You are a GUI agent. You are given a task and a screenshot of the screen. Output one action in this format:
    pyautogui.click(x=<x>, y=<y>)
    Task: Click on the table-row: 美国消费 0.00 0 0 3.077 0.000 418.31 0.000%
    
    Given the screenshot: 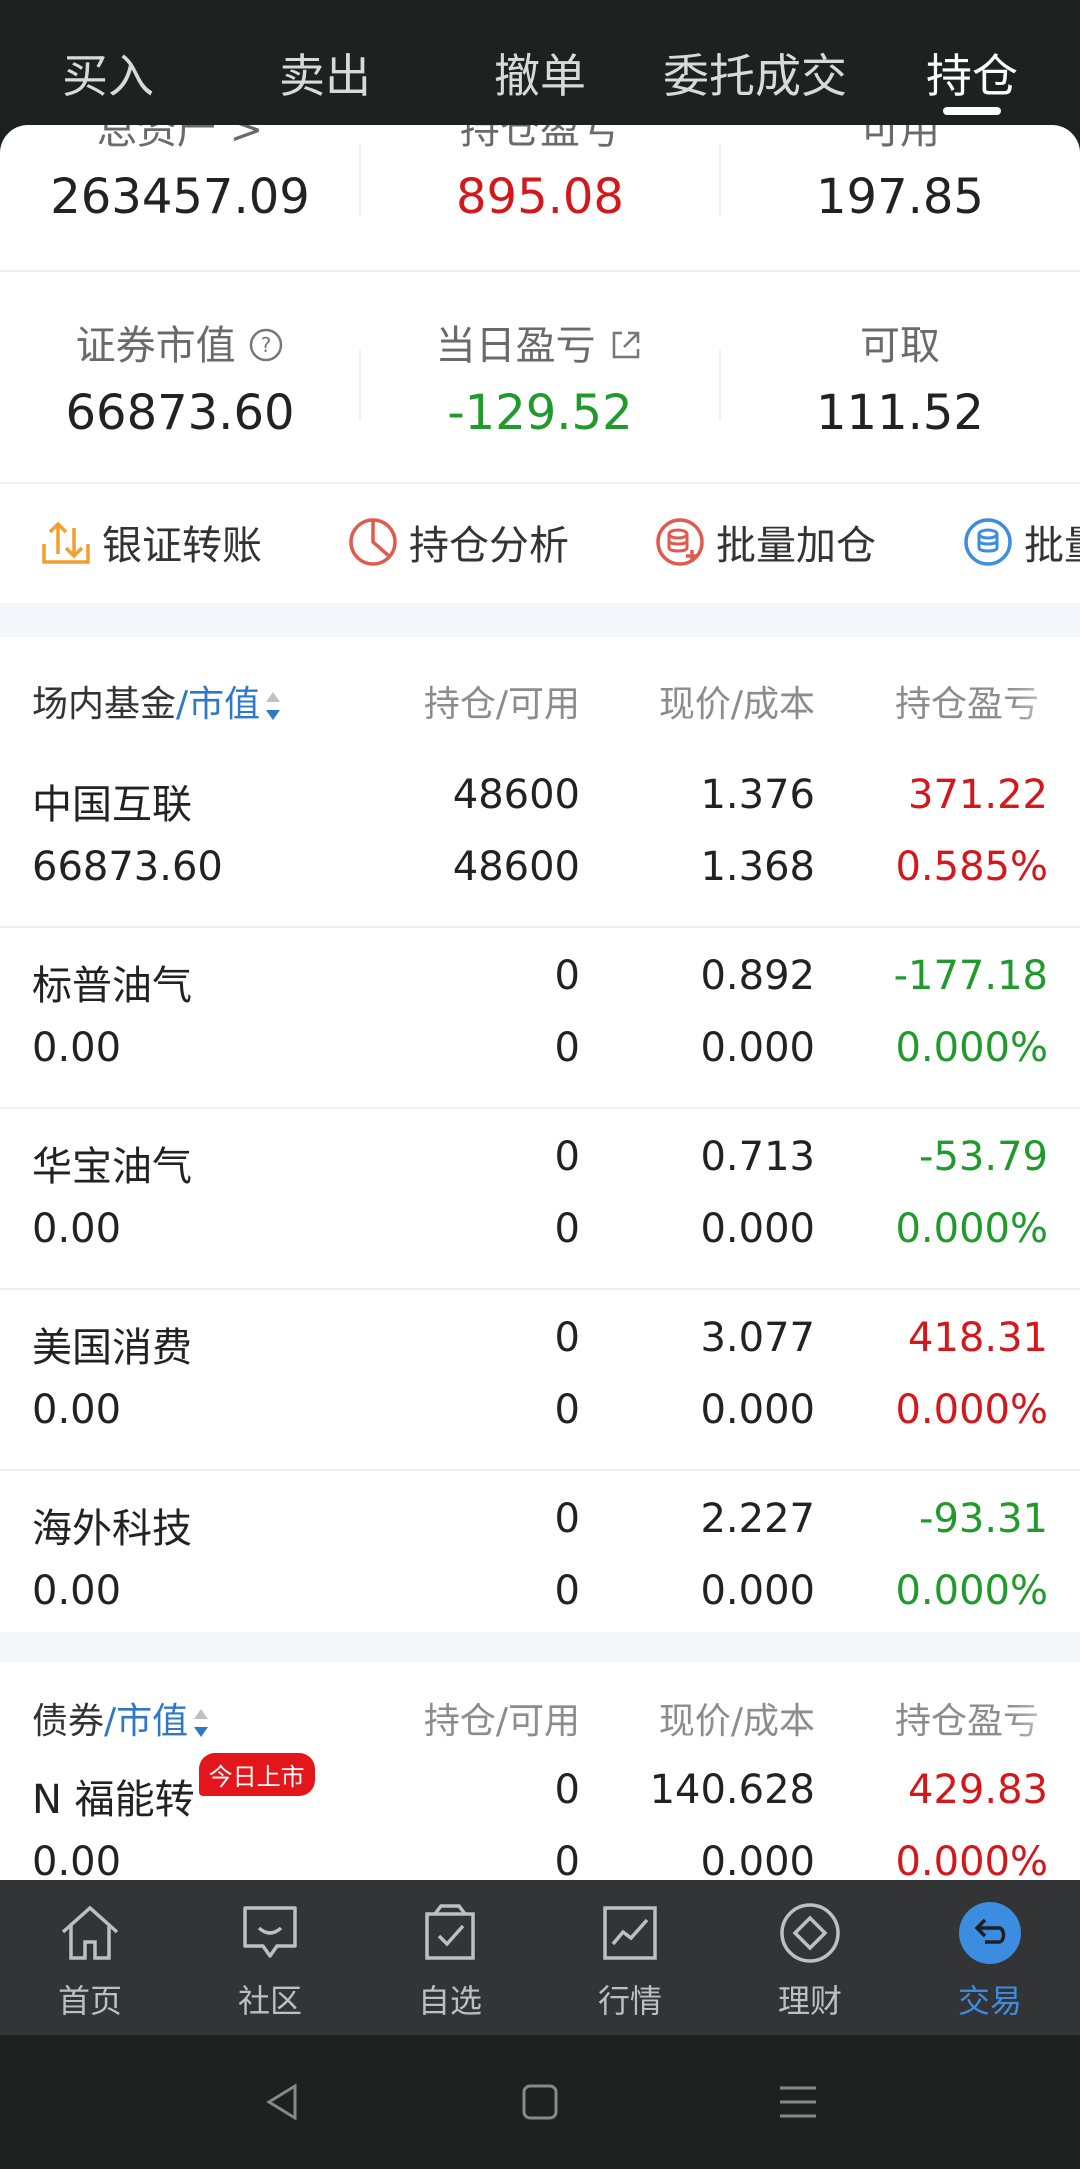 What is the action you would take?
    pyautogui.click(x=540, y=1380)
    